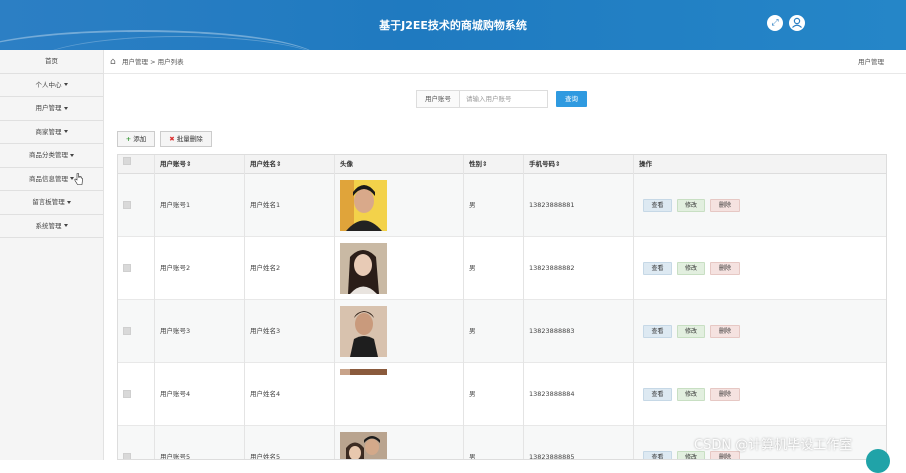 The height and width of the screenshot is (473, 906). Describe the element at coordinates (189, 139) in the screenshot. I see `batch-delete-label: 批量删除` at that location.